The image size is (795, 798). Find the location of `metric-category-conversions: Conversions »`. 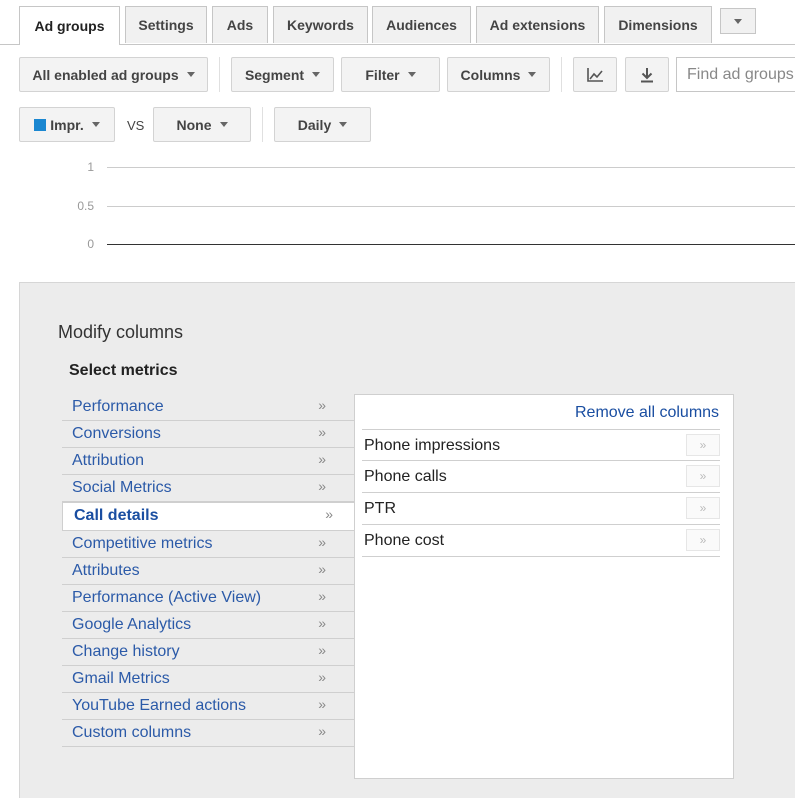

metric-category-conversions: Conversions » is located at coordinates (208, 434).